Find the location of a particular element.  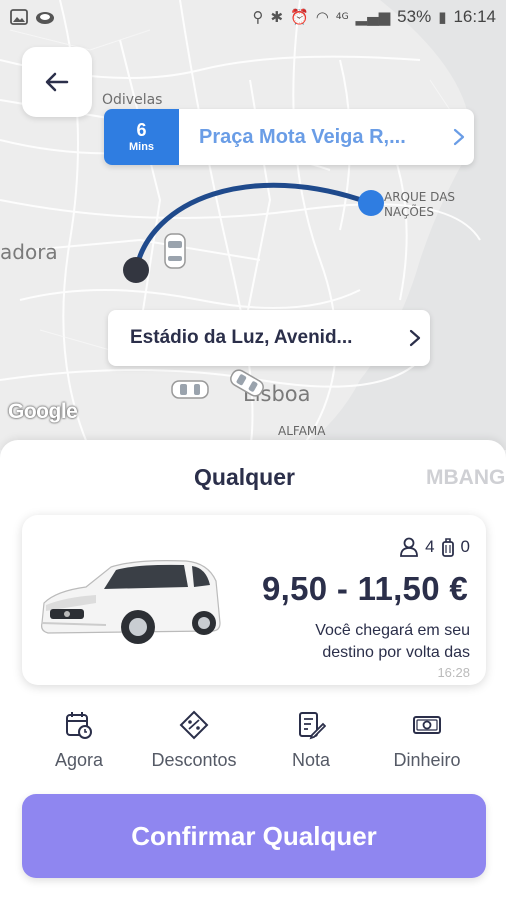

status-notifications is located at coordinates (32, 17).